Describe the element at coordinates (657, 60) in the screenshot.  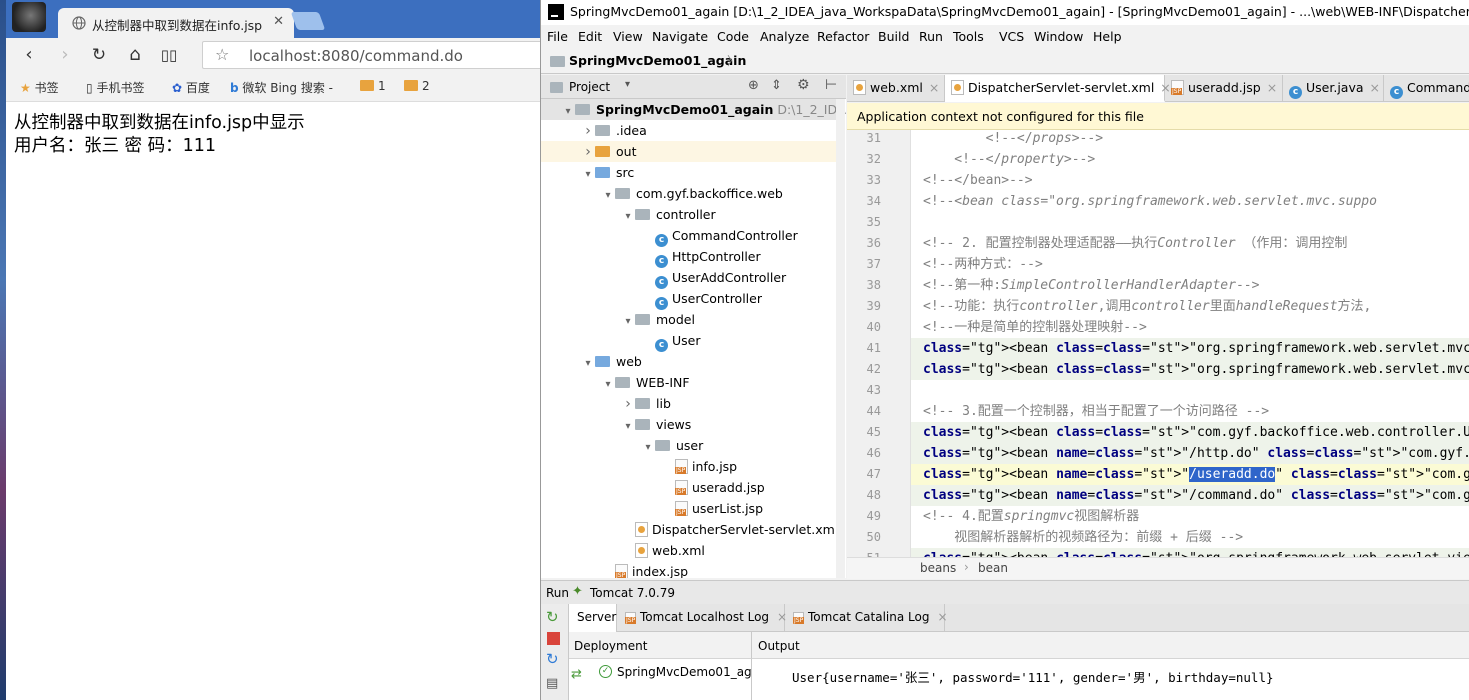
I see `nav-breadcrumb: SpringMvcDemo01_again` at that location.